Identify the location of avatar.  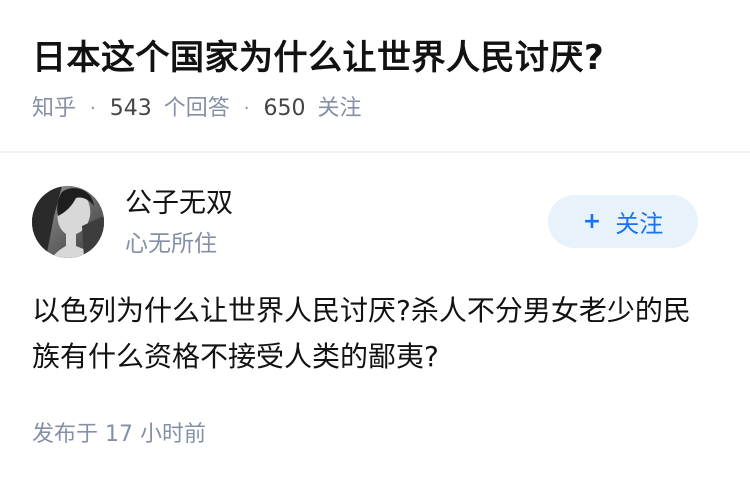
(68, 222).